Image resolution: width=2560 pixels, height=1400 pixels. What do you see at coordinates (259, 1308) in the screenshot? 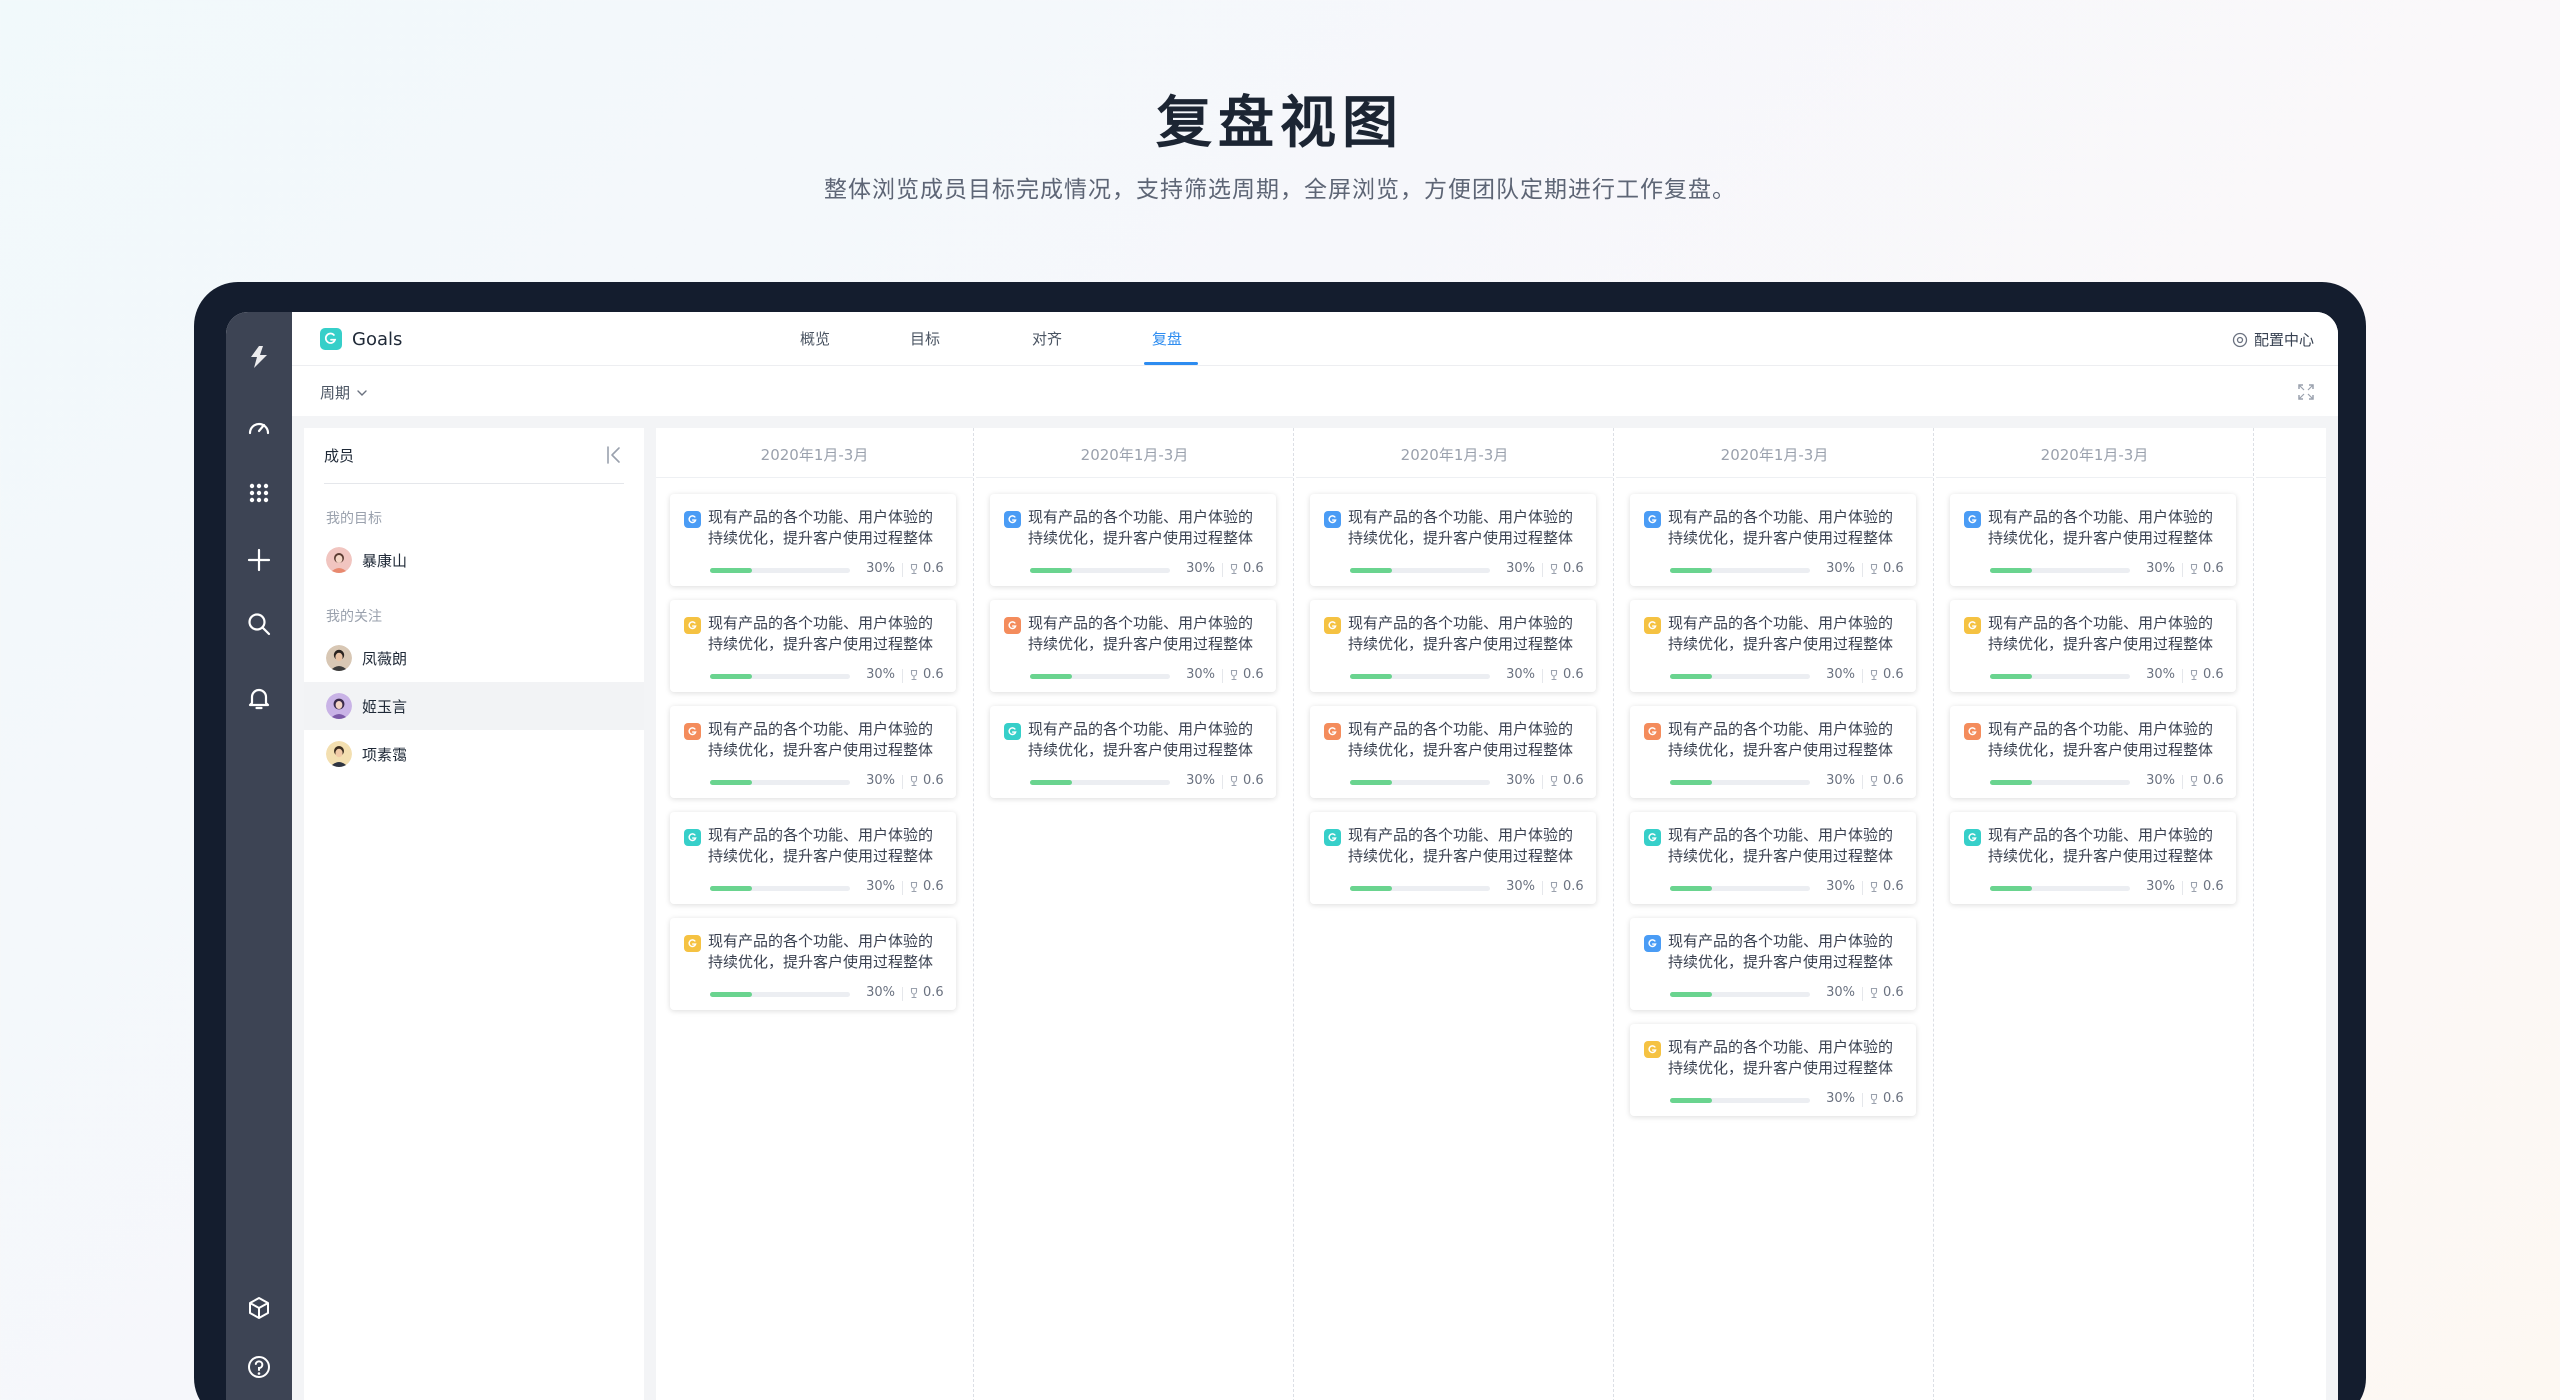
I see `cube-icon` at bounding box center [259, 1308].